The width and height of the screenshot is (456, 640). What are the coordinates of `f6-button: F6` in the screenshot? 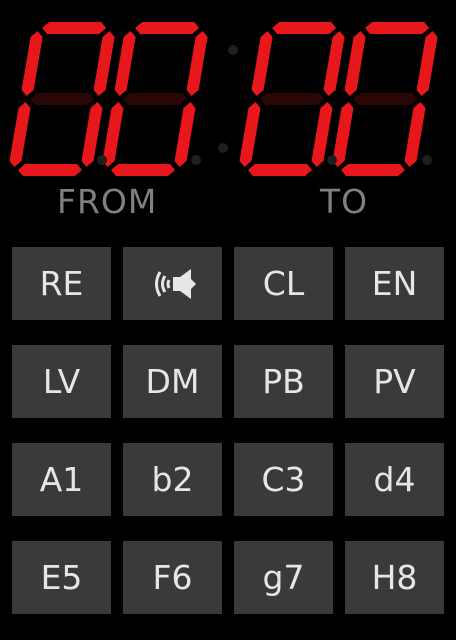 It's located at (172, 577).